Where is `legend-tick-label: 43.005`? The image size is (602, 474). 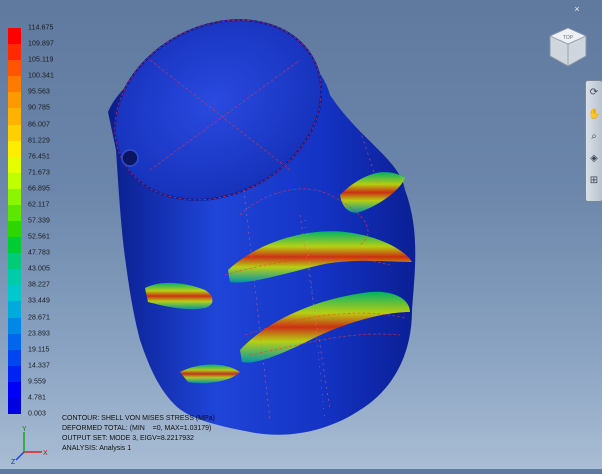
legend-tick-label: 43.005 is located at coordinates (39, 269).